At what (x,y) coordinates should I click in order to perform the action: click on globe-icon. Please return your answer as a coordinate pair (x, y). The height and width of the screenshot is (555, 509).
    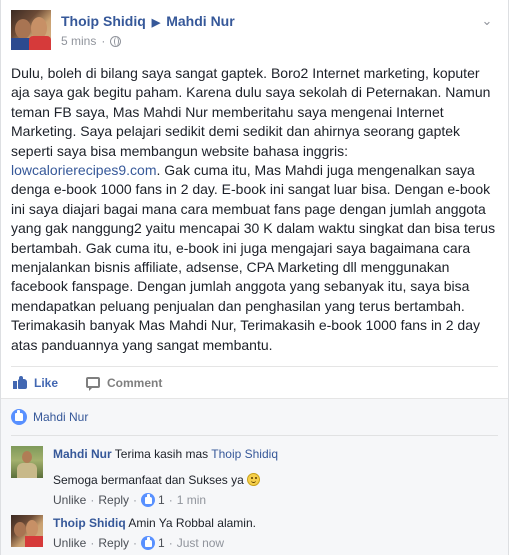
    Looking at the image, I should click on (116, 41).